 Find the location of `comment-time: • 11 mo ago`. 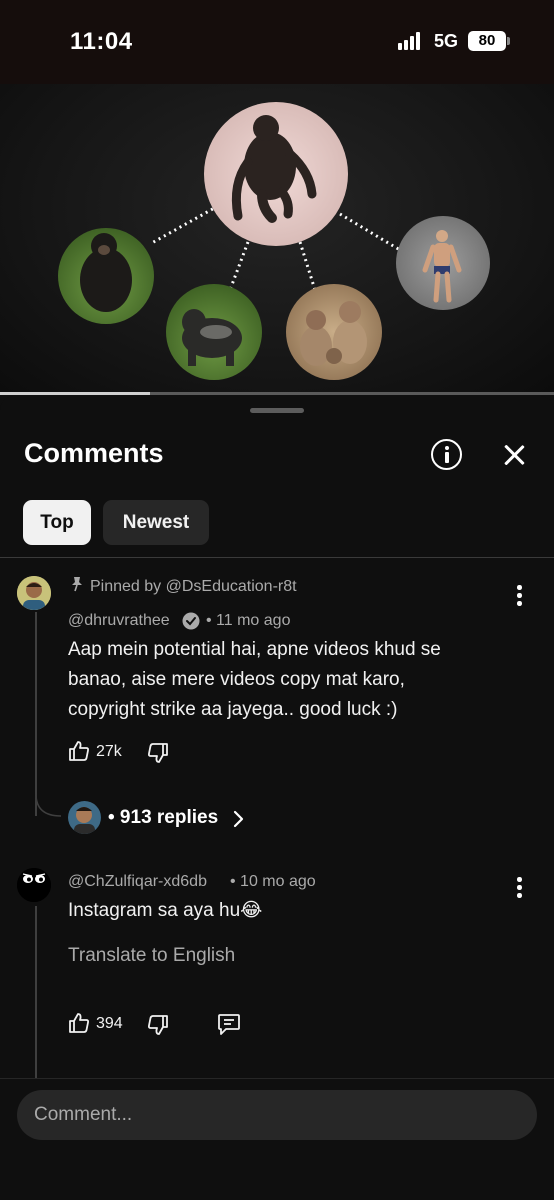

comment-time: • 11 mo ago is located at coordinates (248, 620).